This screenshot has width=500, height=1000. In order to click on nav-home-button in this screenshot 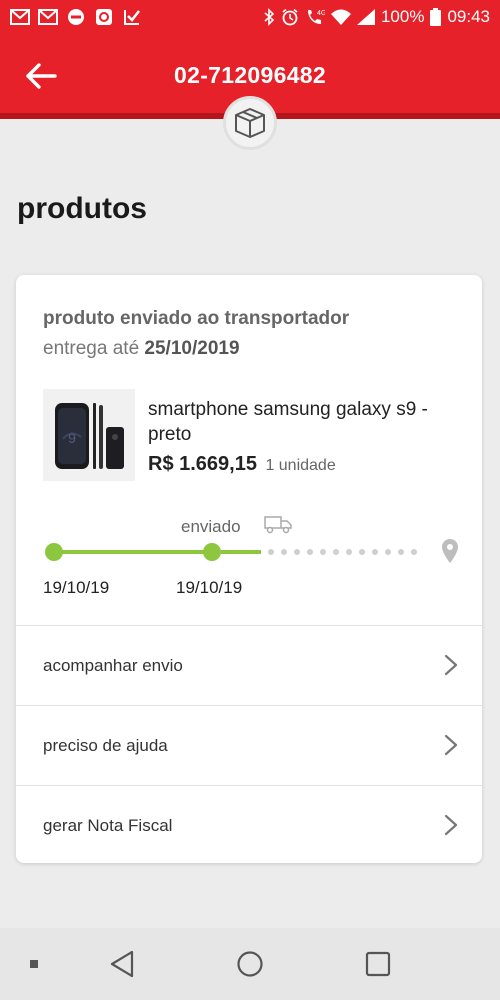, I will do `click(250, 964)`.